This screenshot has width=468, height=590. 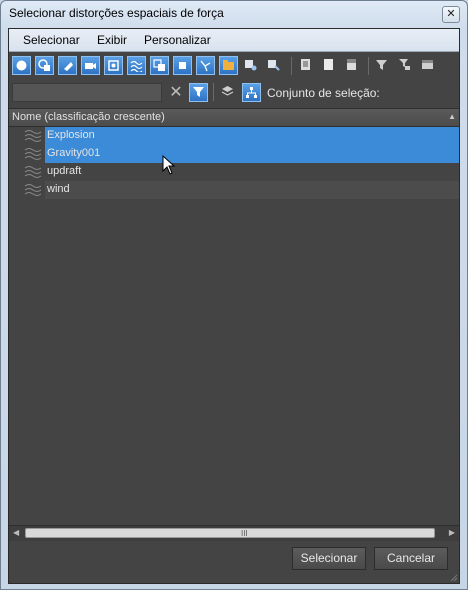 What do you see at coordinates (244, 533) in the screenshot?
I see `scroll-grip: III` at bounding box center [244, 533].